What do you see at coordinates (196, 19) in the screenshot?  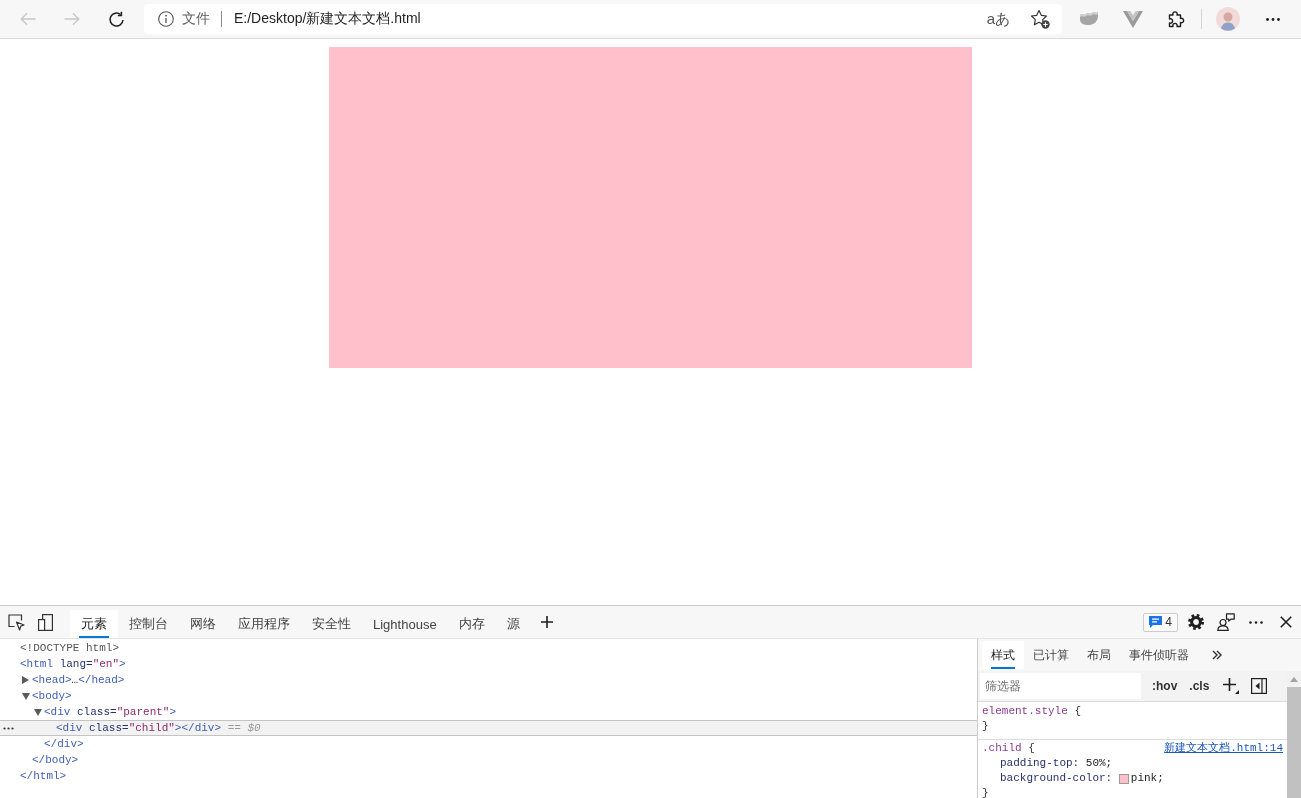 I see `security-label: 文件` at bounding box center [196, 19].